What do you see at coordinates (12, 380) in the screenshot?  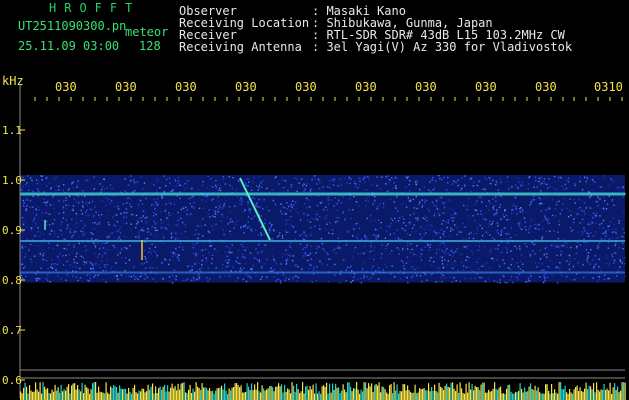 I see `y-tick-label: 0.6` at bounding box center [12, 380].